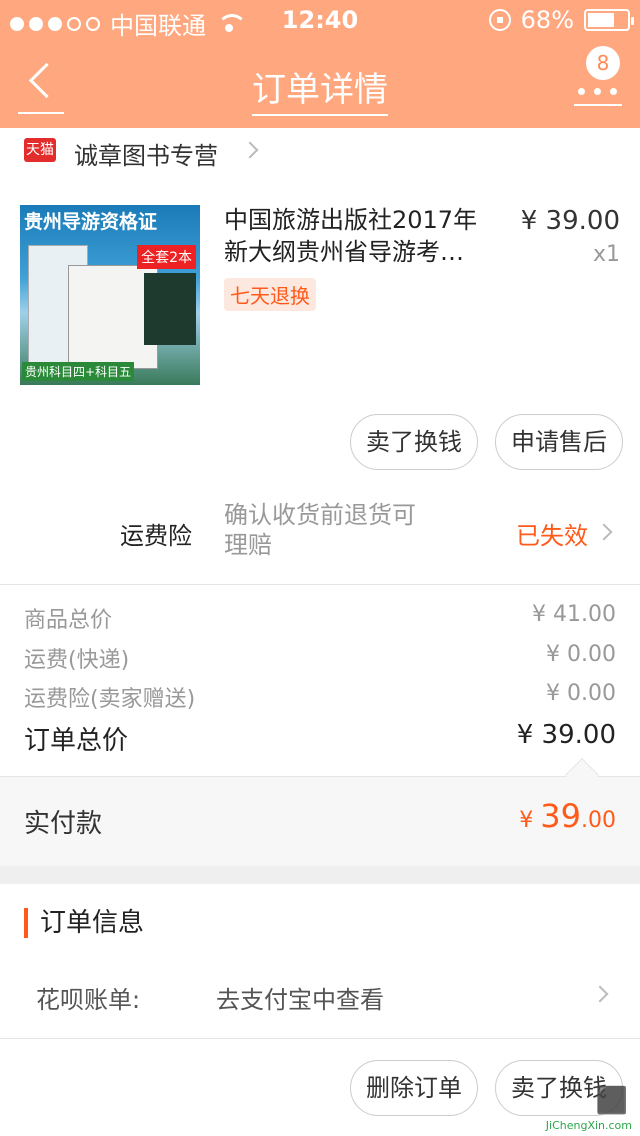 The image size is (640, 1136). Describe the element at coordinates (414, 442) in the screenshot. I see `sell-item-button: 卖了换钱` at that location.